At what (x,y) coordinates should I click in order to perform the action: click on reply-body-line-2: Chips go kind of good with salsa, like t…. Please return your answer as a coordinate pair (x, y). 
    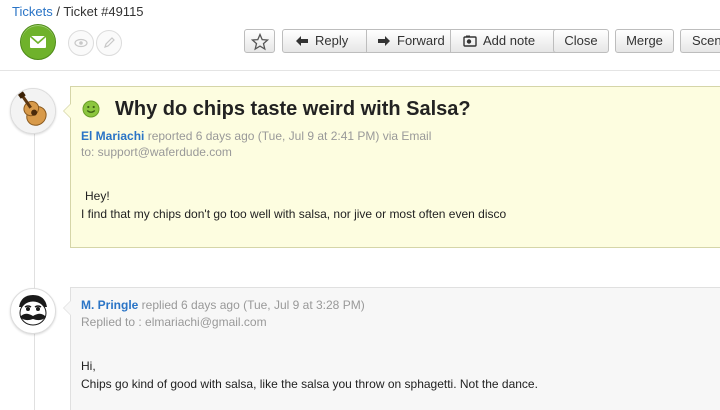
    Looking at the image, I should click on (309, 384).